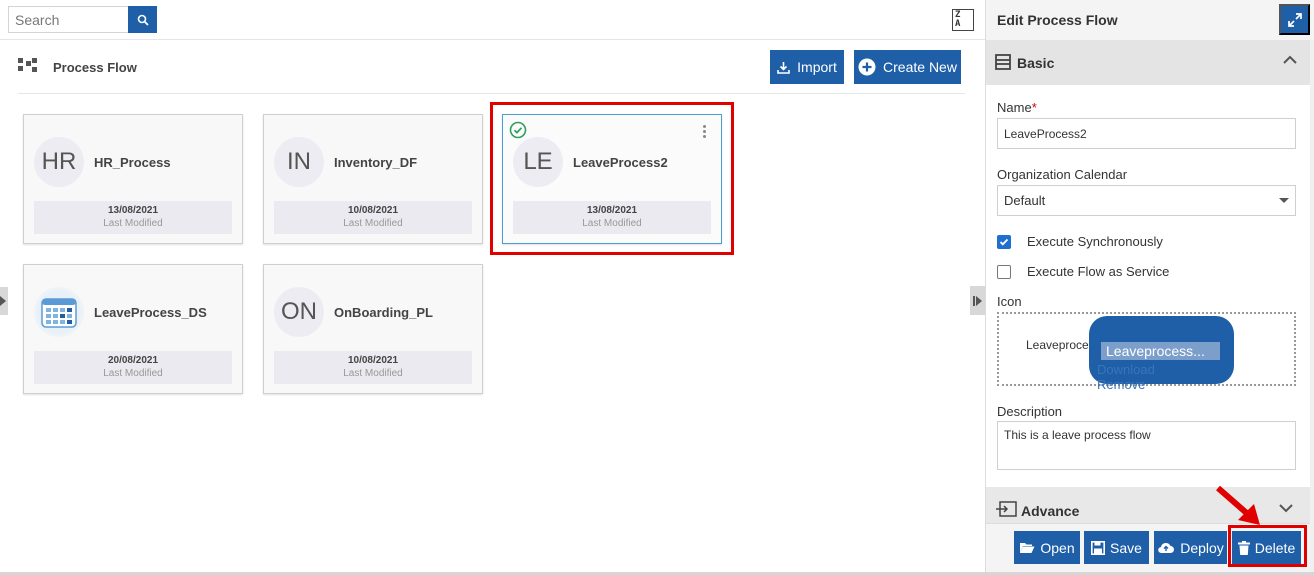 The image size is (1314, 575). What do you see at coordinates (1098, 271) in the screenshot?
I see `exec-service-label: Execute Flow as Service` at bounding box center [1098, 271].